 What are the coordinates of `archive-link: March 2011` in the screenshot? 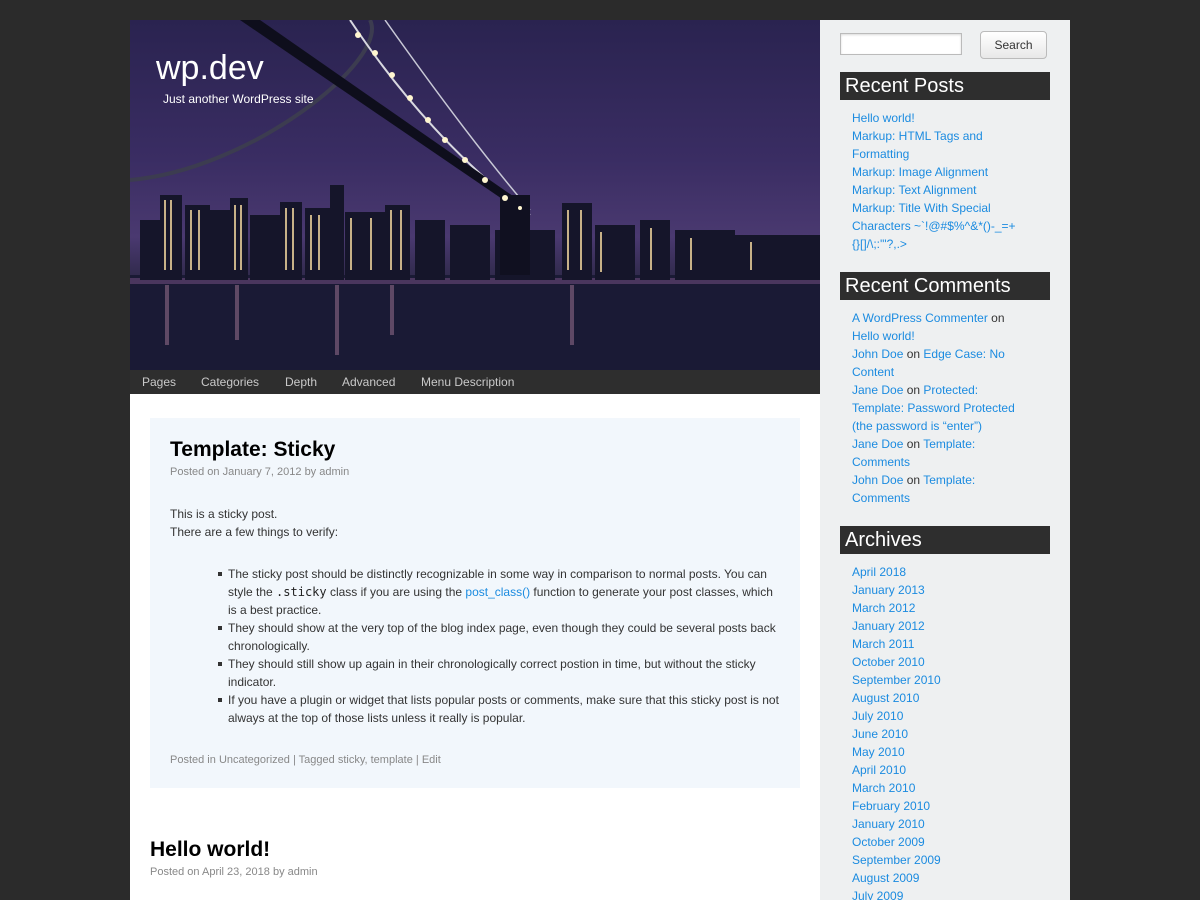 It's located at (883, 644).